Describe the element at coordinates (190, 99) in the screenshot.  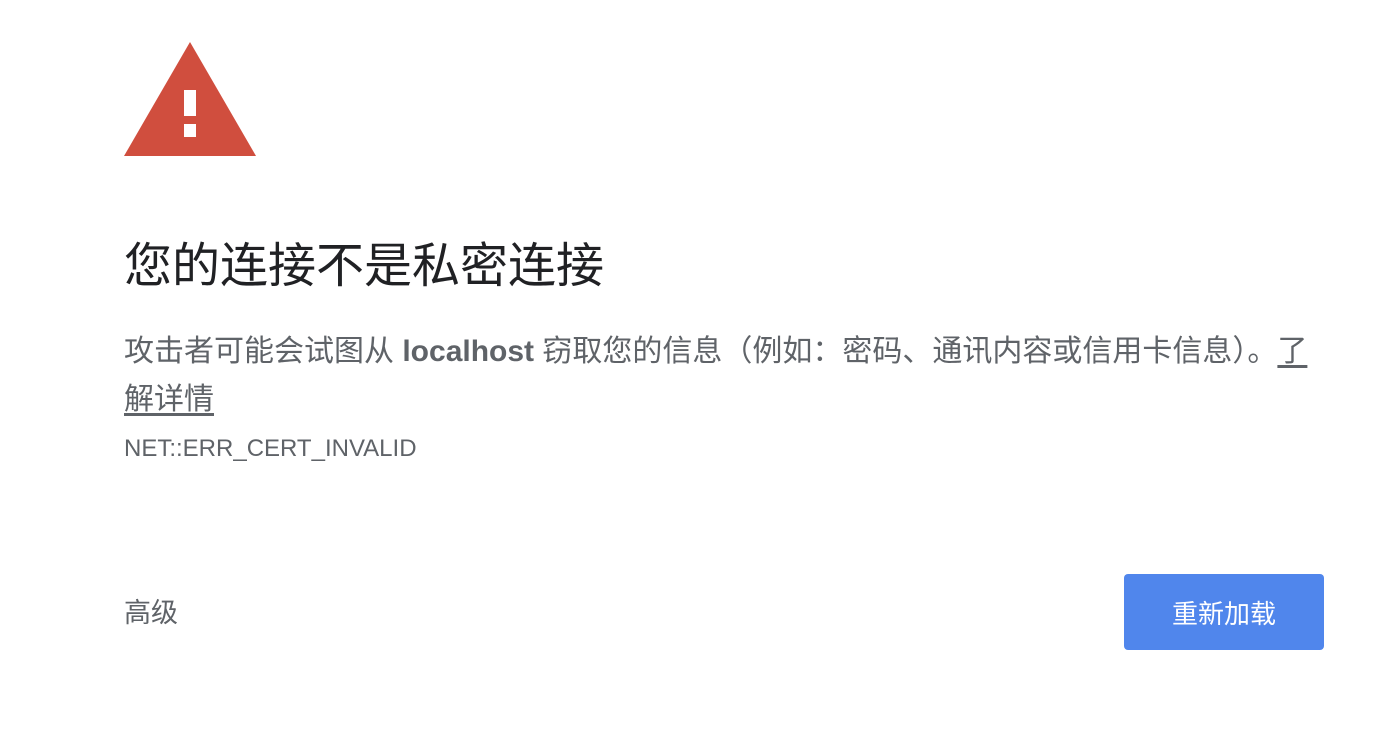
I see `warning-triangle-icon` at that location.